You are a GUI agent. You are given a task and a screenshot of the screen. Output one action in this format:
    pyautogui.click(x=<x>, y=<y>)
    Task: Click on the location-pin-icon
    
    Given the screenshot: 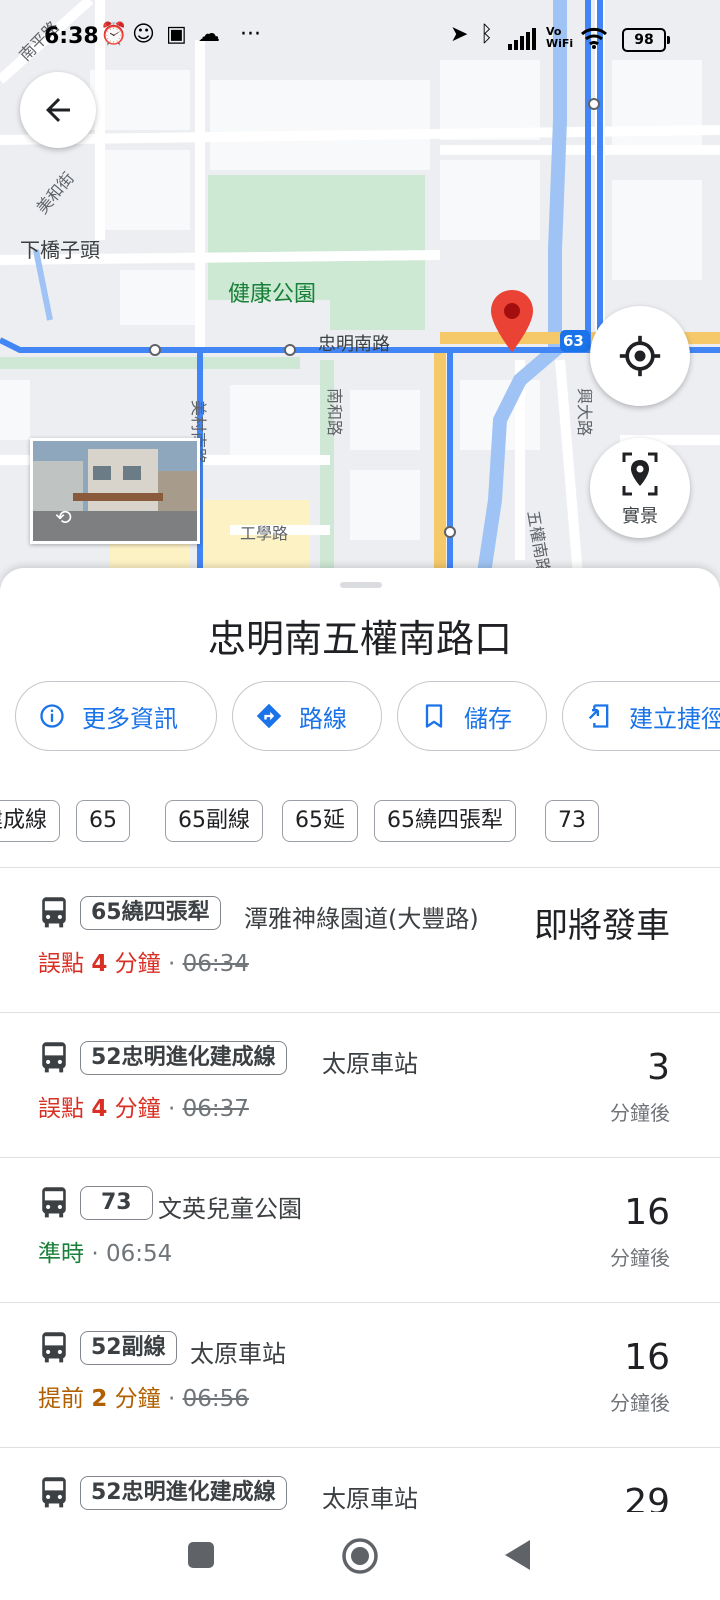 What is the action you would take?
    pyautogui.click(x=512, y=321)
    